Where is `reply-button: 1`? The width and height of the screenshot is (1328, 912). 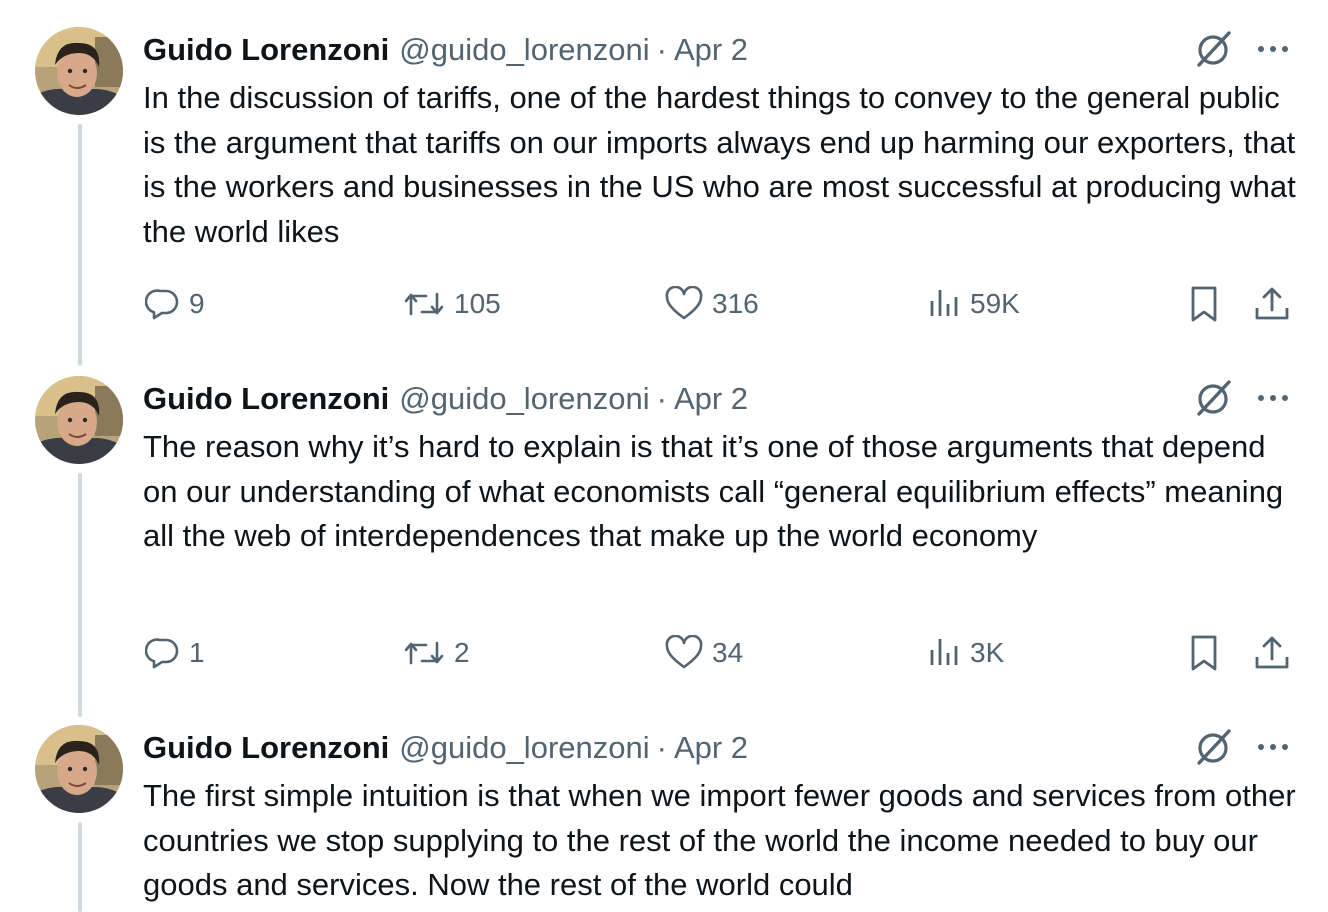 reply-button: 1 is located at coordinates (175, 653).